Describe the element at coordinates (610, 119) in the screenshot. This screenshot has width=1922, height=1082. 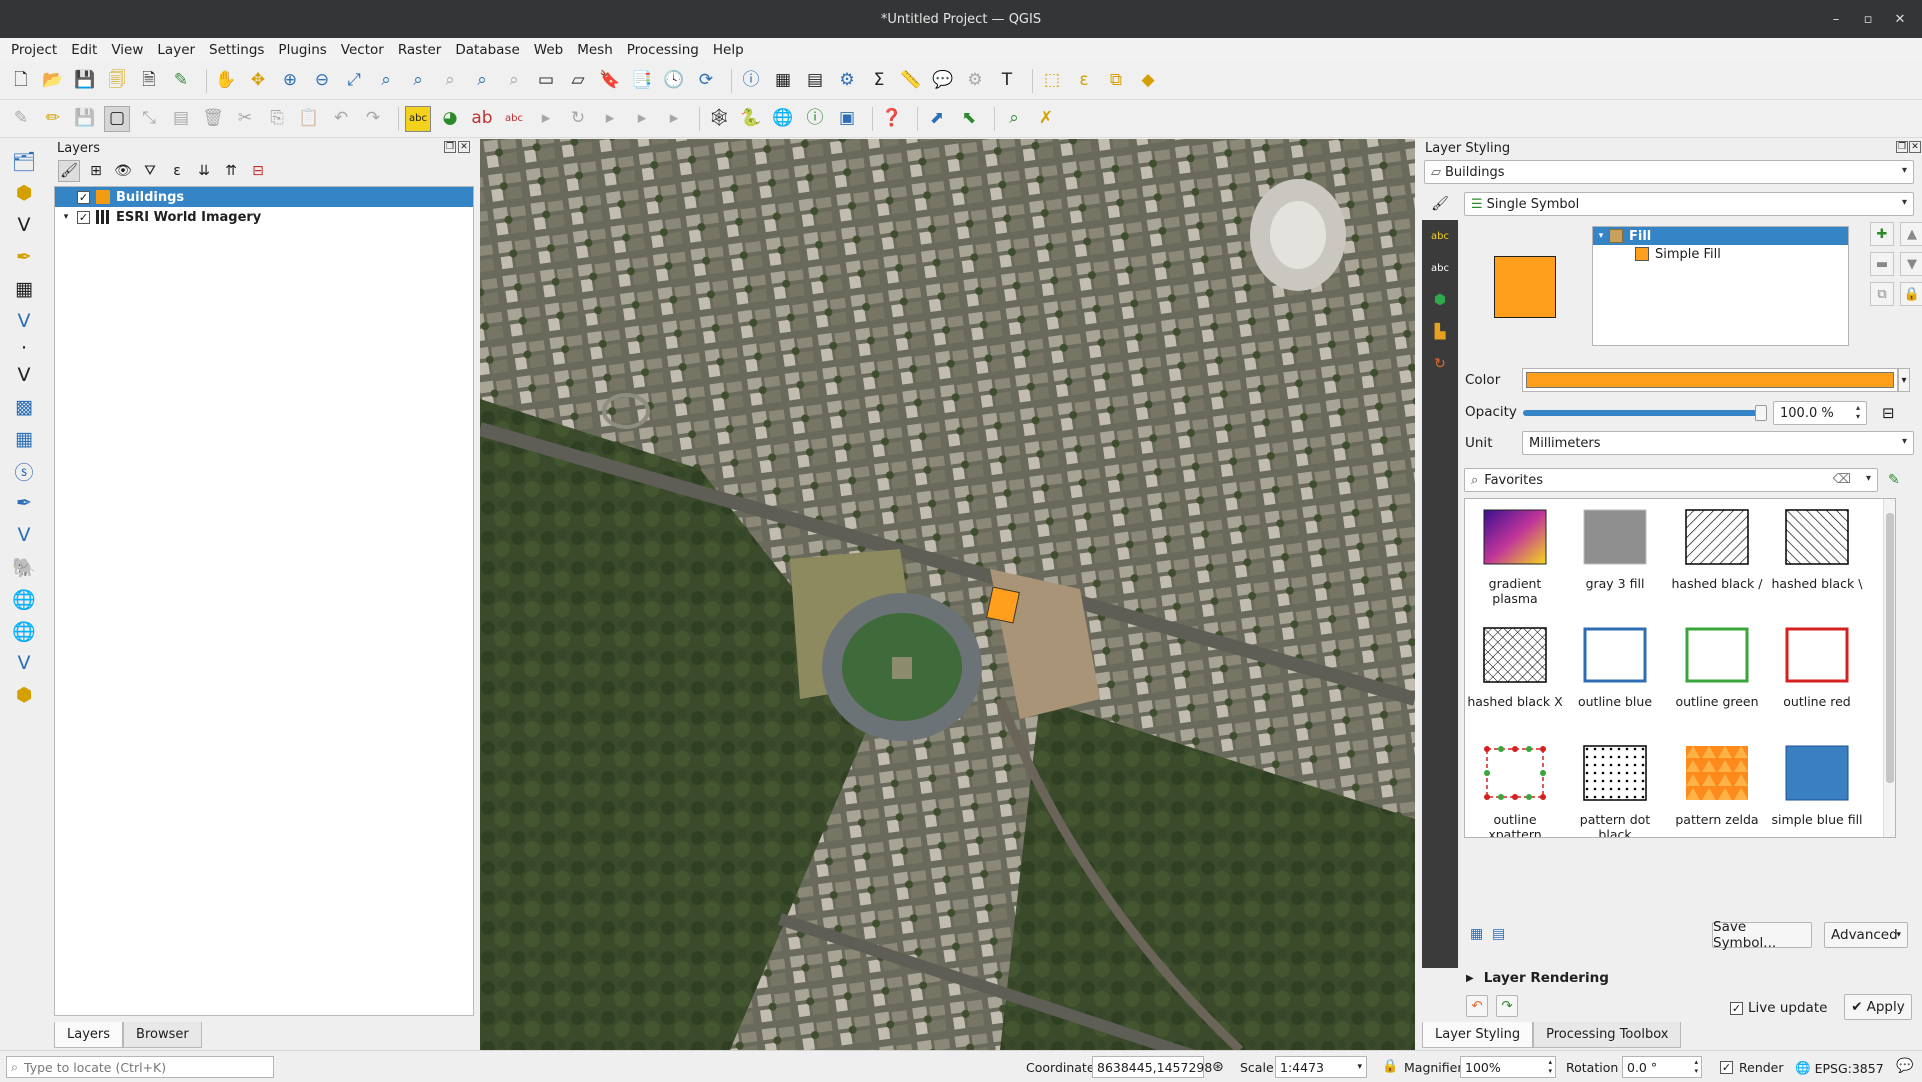
I see `change-label-icon: ▸` at that location.